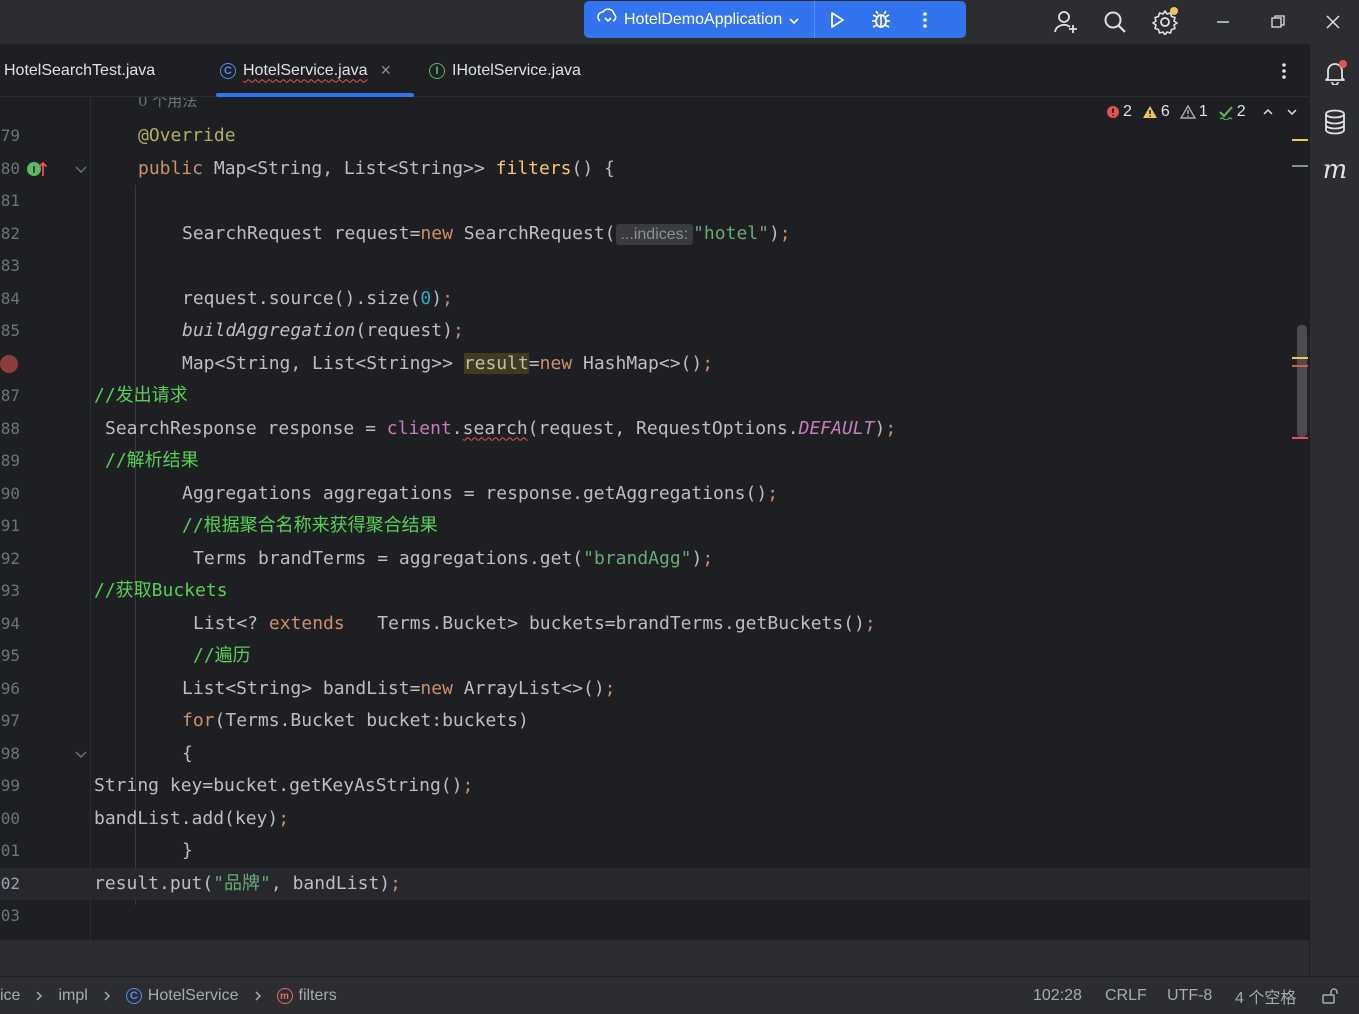 This screenshot has height=1014, width=1359. Describe the element at coordinates (654, 721) in the screenshot. I see `code-line: 97 for(Terms.Bucket bucket:buckets)` at that location.